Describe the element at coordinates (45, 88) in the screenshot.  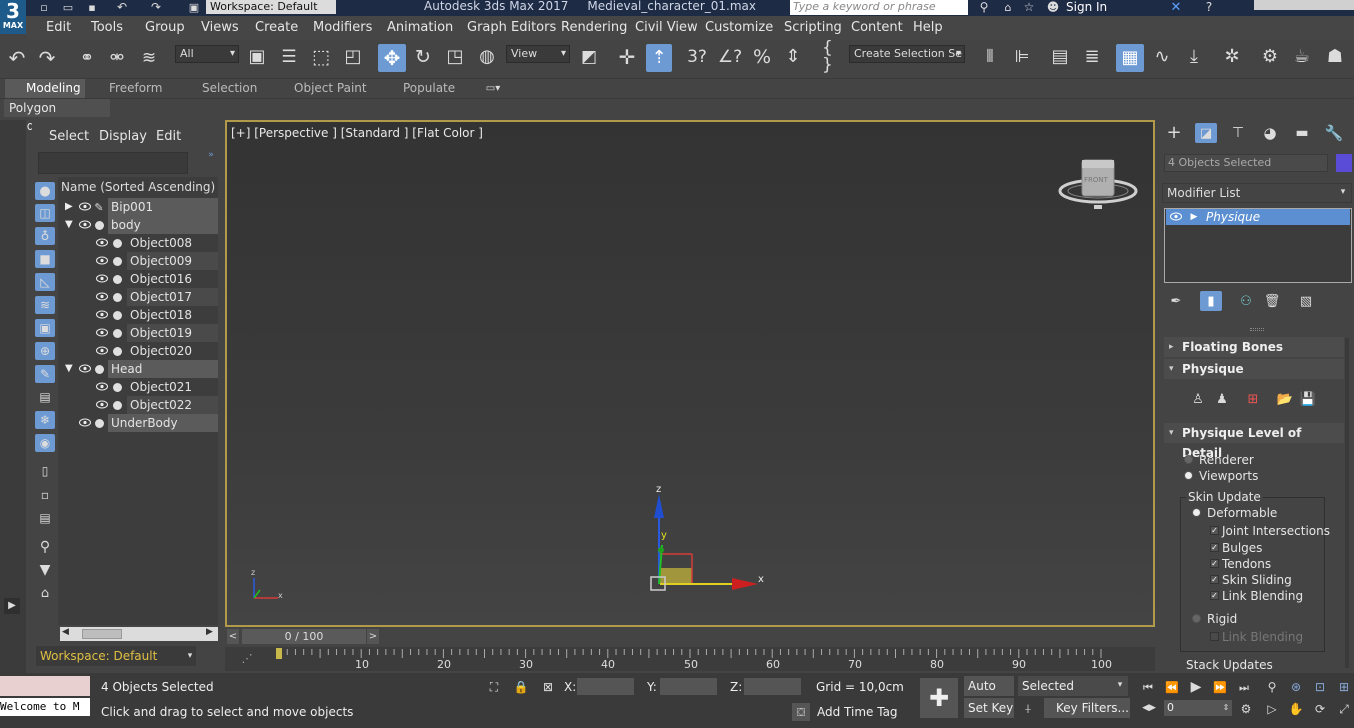
I see `tab-modeling: Modeling` at that location.